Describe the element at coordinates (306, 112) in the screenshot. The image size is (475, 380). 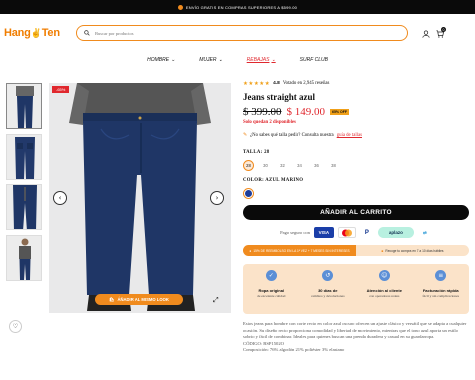
I see `sale-price: $ 149.00` at that location.